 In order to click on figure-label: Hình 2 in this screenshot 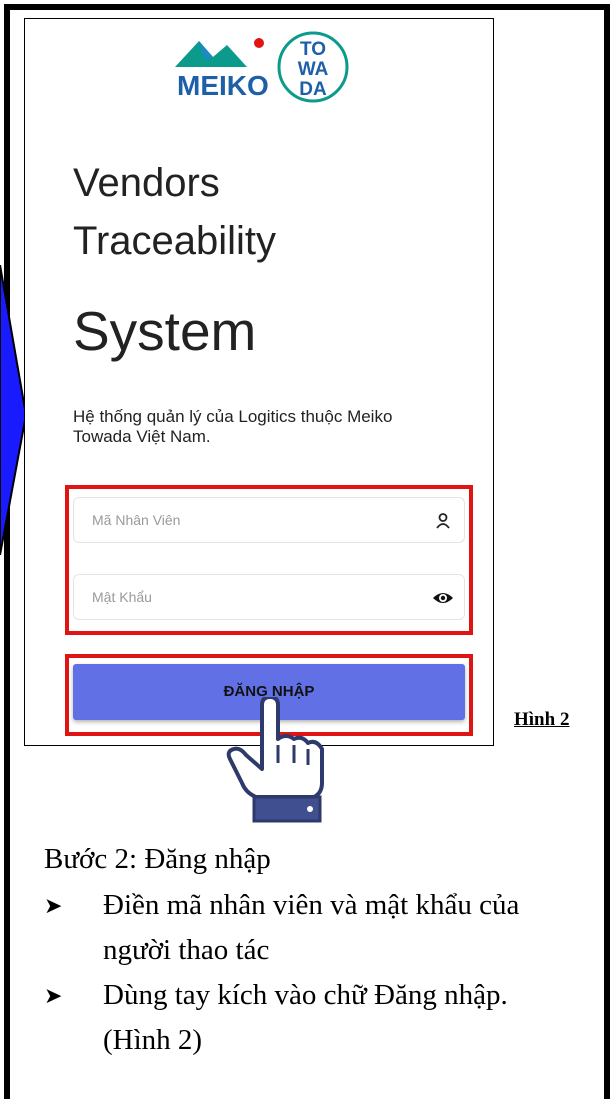, I will do `click(542, 719)`.